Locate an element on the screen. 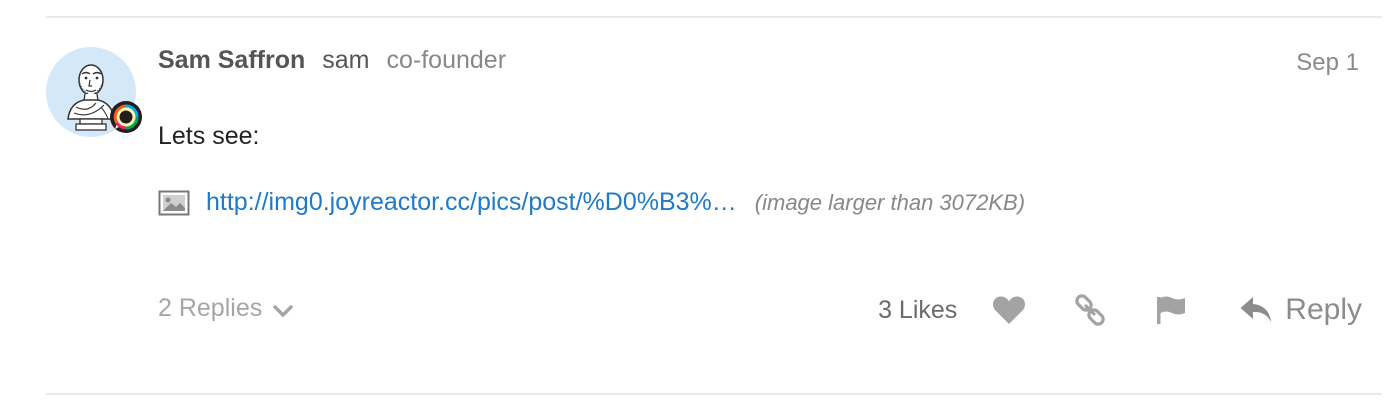 This screenshot has height=416, width=1390. author-title: co-founder is located at coordinates (446, 60).